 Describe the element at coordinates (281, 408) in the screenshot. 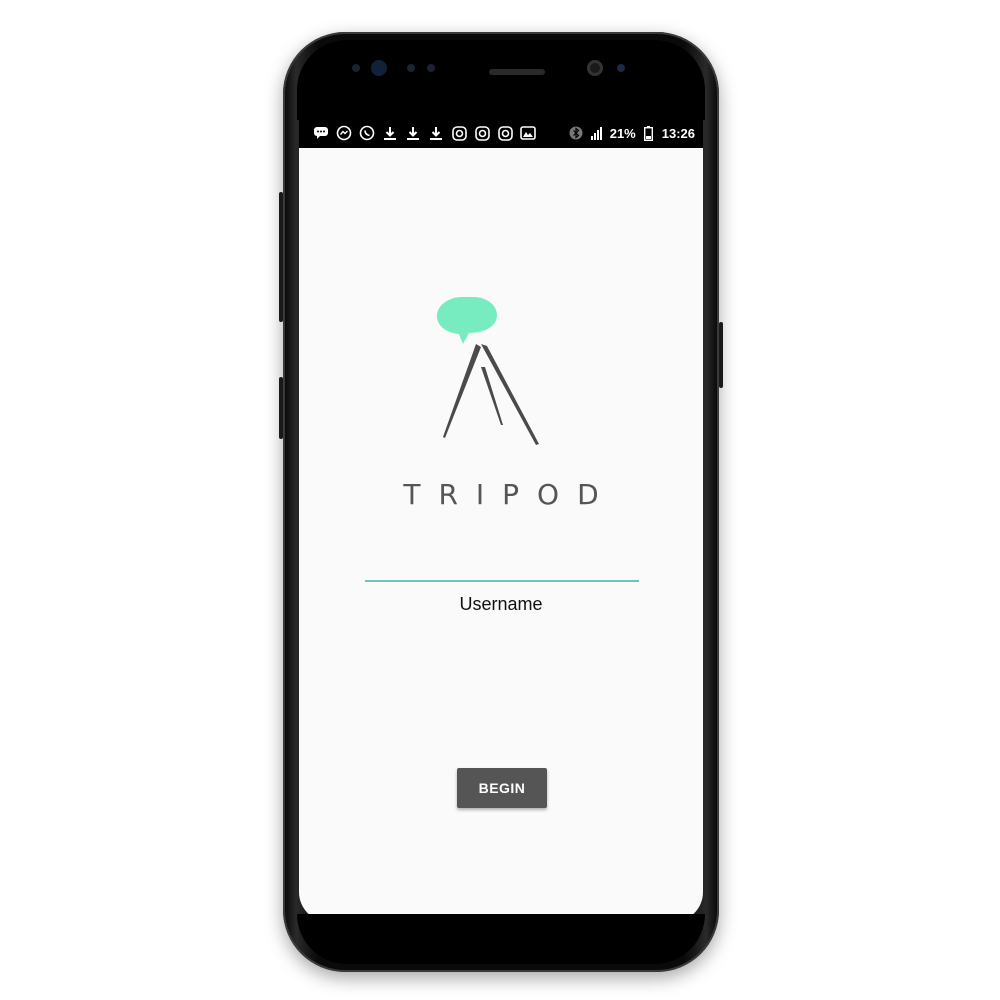

I see `bixby-button` at that location.